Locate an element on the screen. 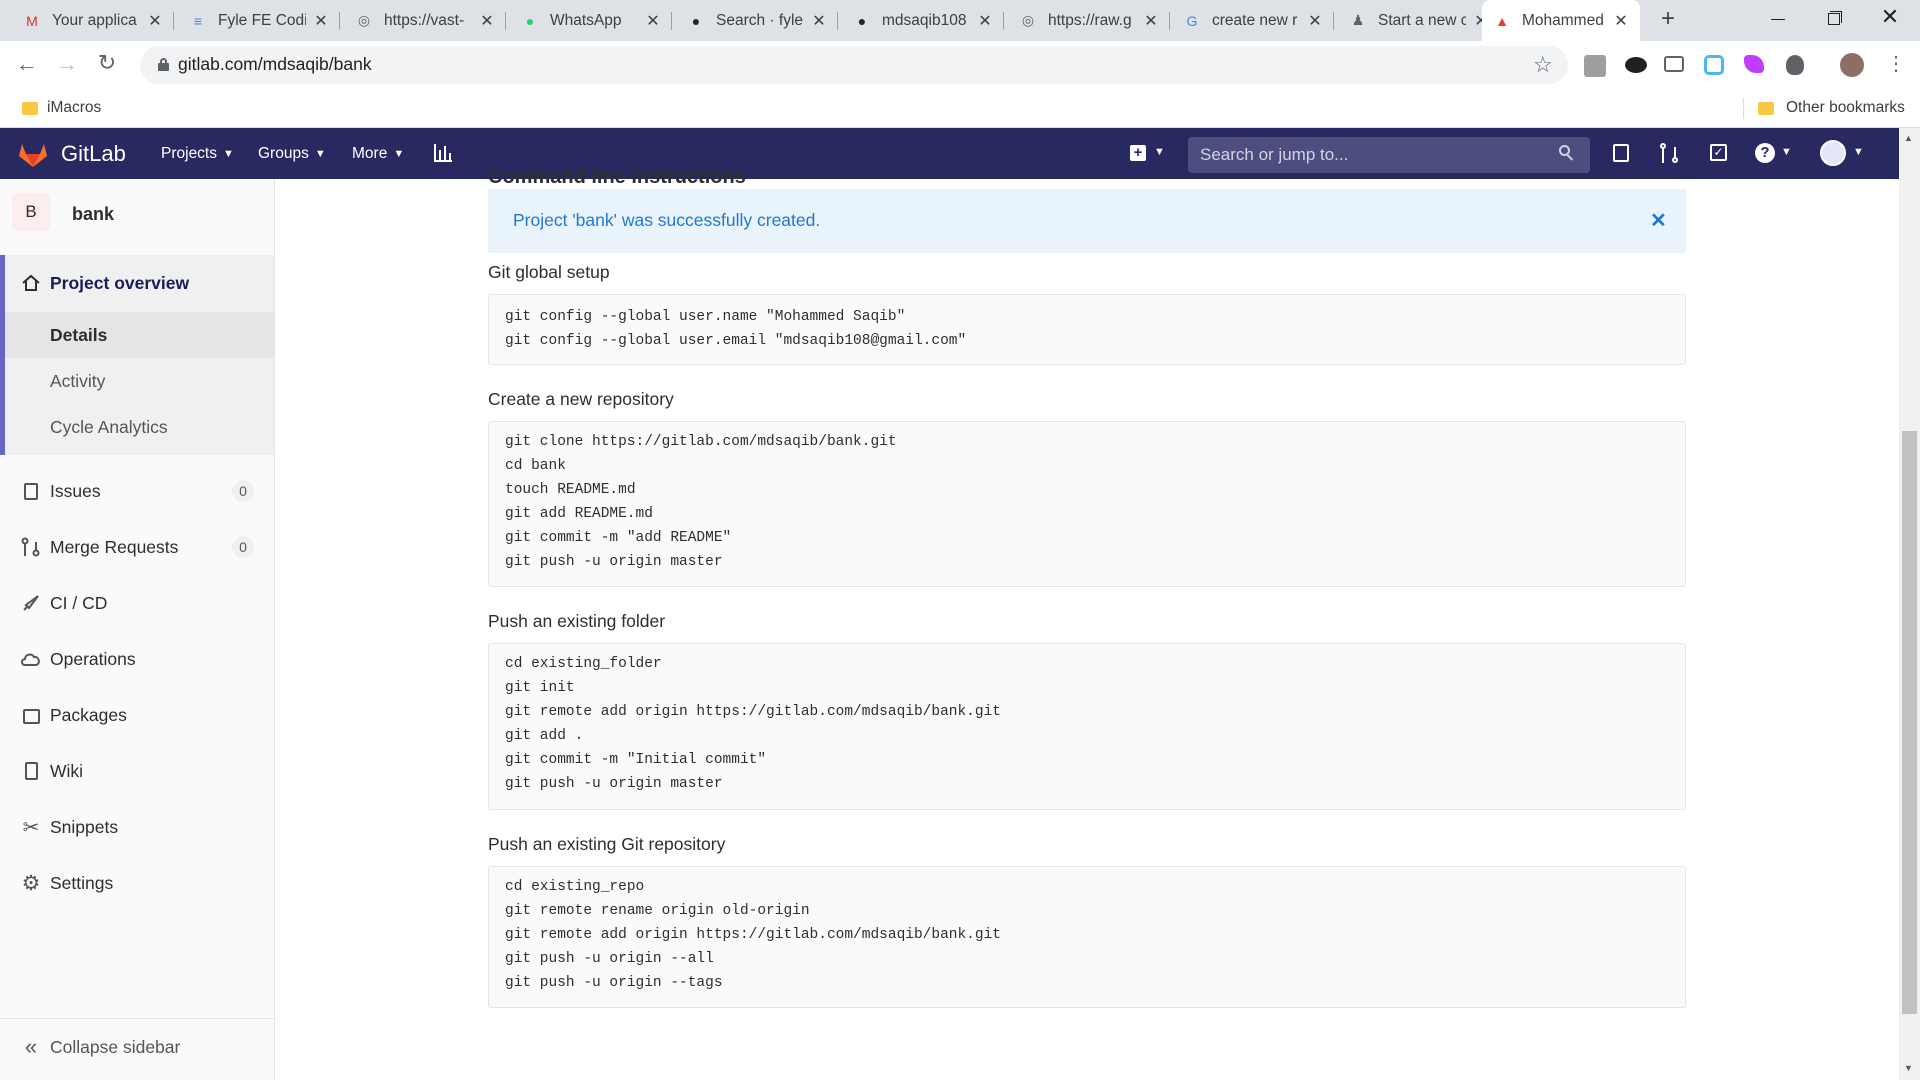 Image resolution: width=1920 pixels, height=1080 pixels. browser-tab: ● mdsaqib108 ✕ is located at coordinates (923, 20).